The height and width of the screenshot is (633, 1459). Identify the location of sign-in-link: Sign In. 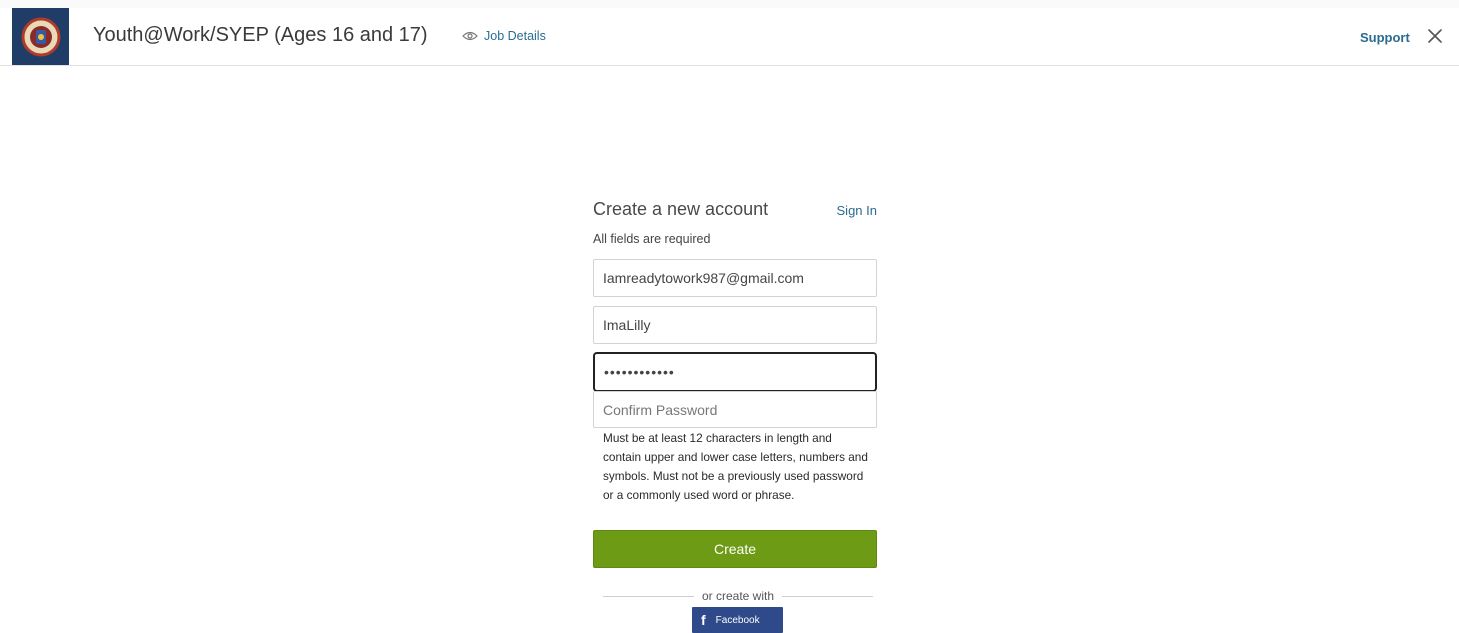
(857, 210).